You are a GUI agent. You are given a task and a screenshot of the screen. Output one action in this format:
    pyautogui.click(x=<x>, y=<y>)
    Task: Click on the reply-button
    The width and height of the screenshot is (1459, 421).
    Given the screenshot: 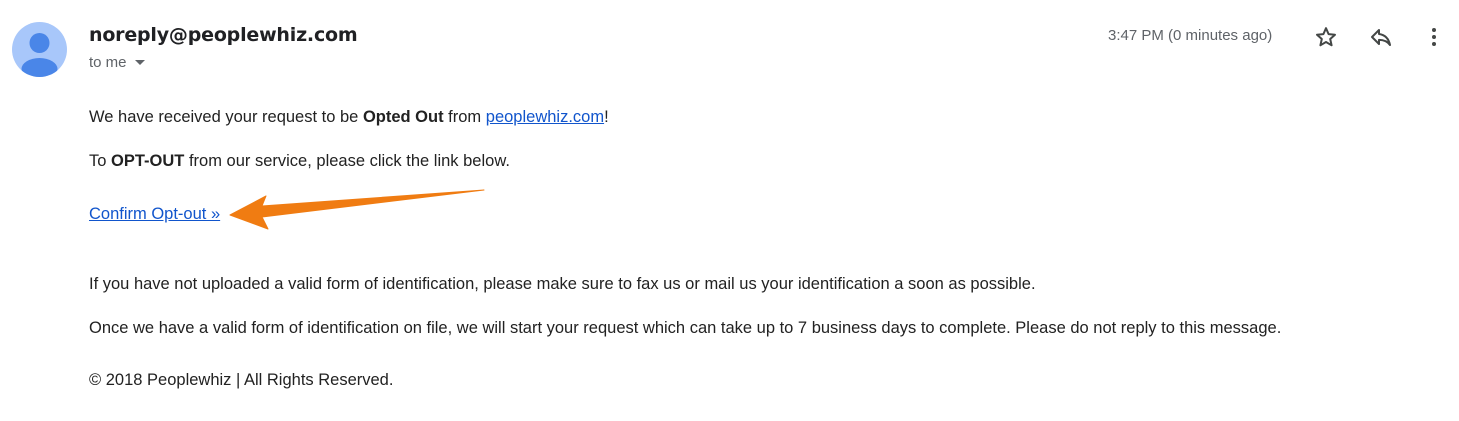 What is the action you would take?
    pyautogui.click(x=1381, y=37)
    